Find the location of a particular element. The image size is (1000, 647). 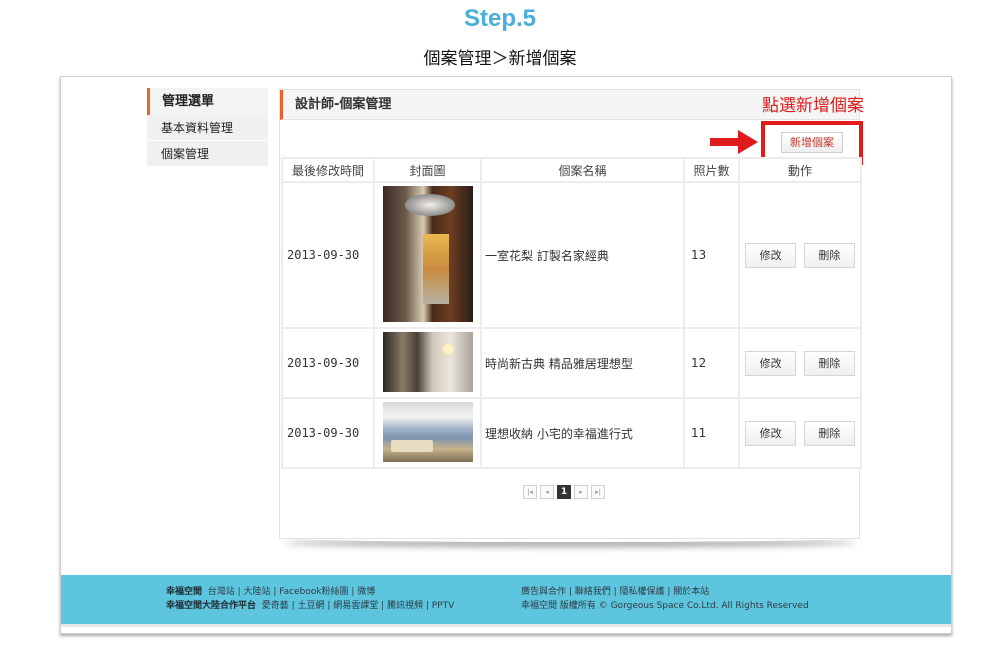

sidebar-title: 管理選單 is located at coordinates (207, 101).